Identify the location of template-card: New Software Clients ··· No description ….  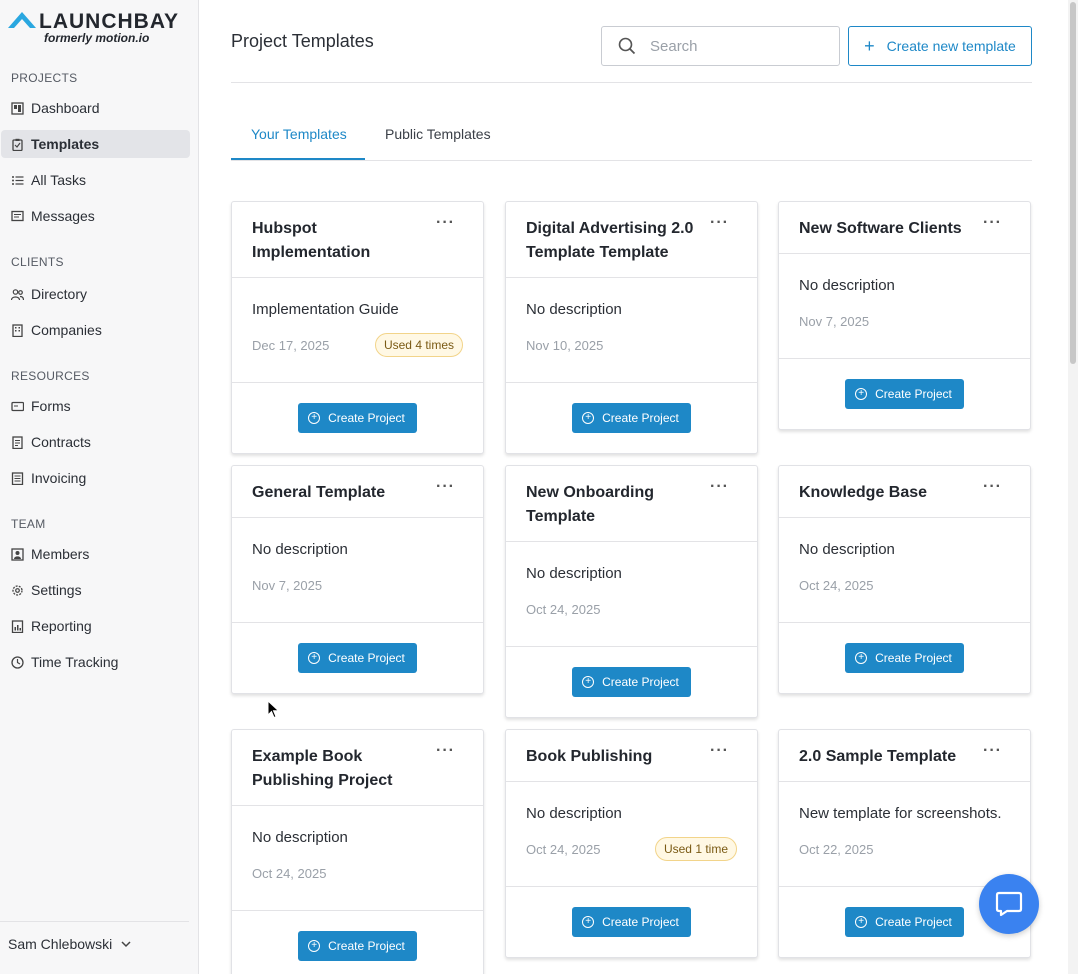
(904, 315).